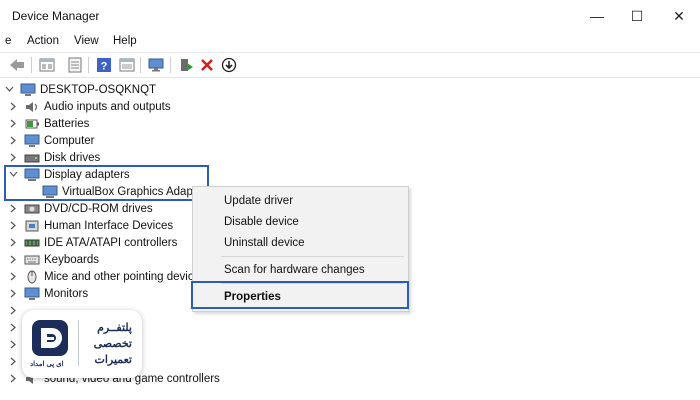 This screenshot has height=400, width=700. I want to click on highlight-display-adapters, so click(106, 183).